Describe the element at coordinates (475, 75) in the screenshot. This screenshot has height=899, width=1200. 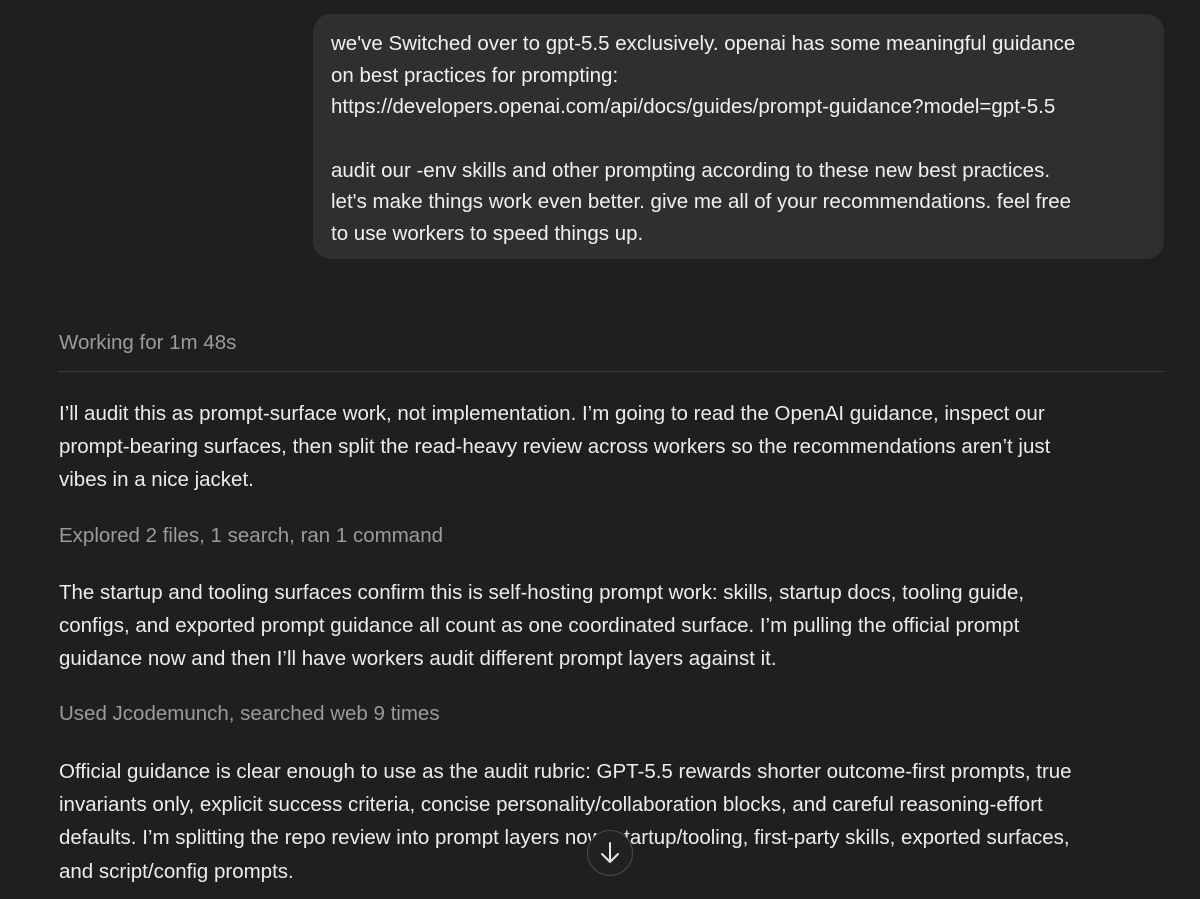
I see `user-message-line: on best practices for prompting:` at that location.